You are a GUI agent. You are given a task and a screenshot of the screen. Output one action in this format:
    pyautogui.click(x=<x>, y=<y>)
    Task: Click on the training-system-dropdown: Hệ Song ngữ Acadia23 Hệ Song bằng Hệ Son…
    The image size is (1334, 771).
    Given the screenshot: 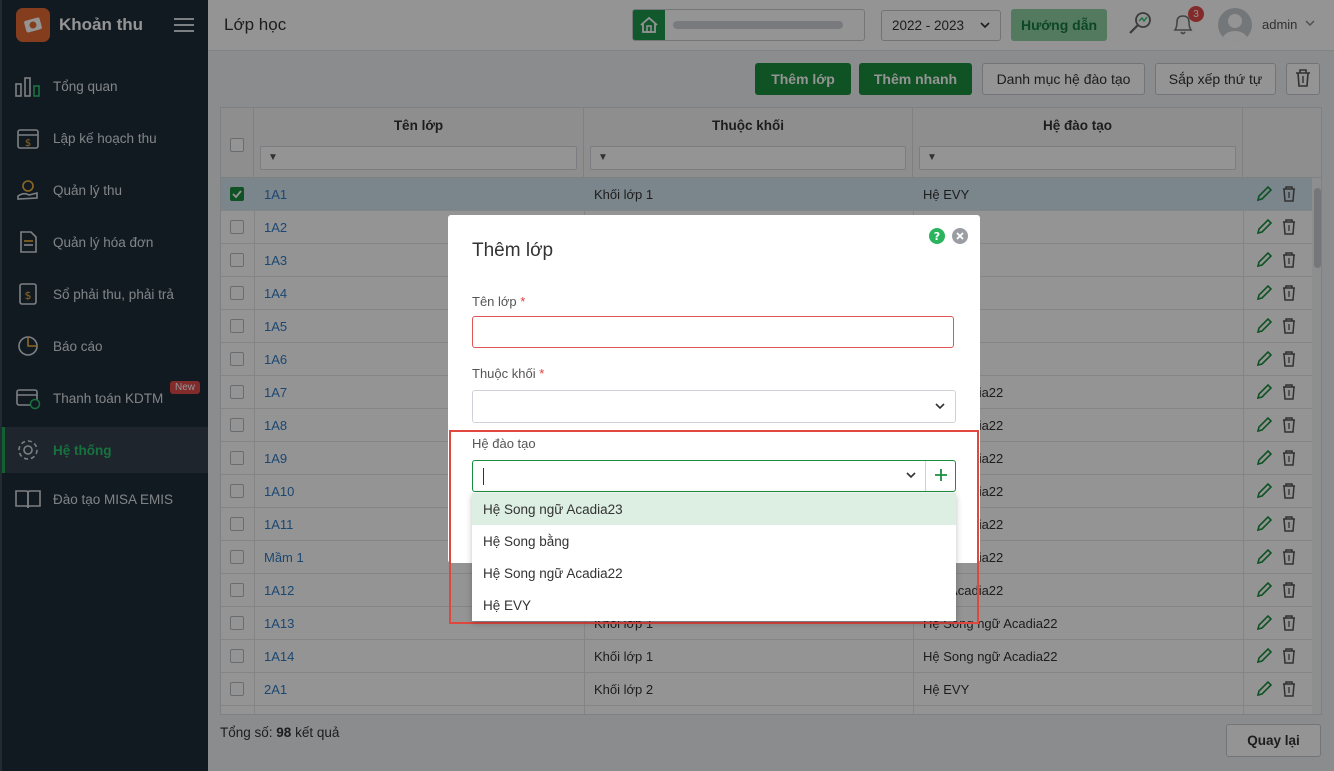 What is the action you would take?
    pyautogui.click(x=714, y=557)
    